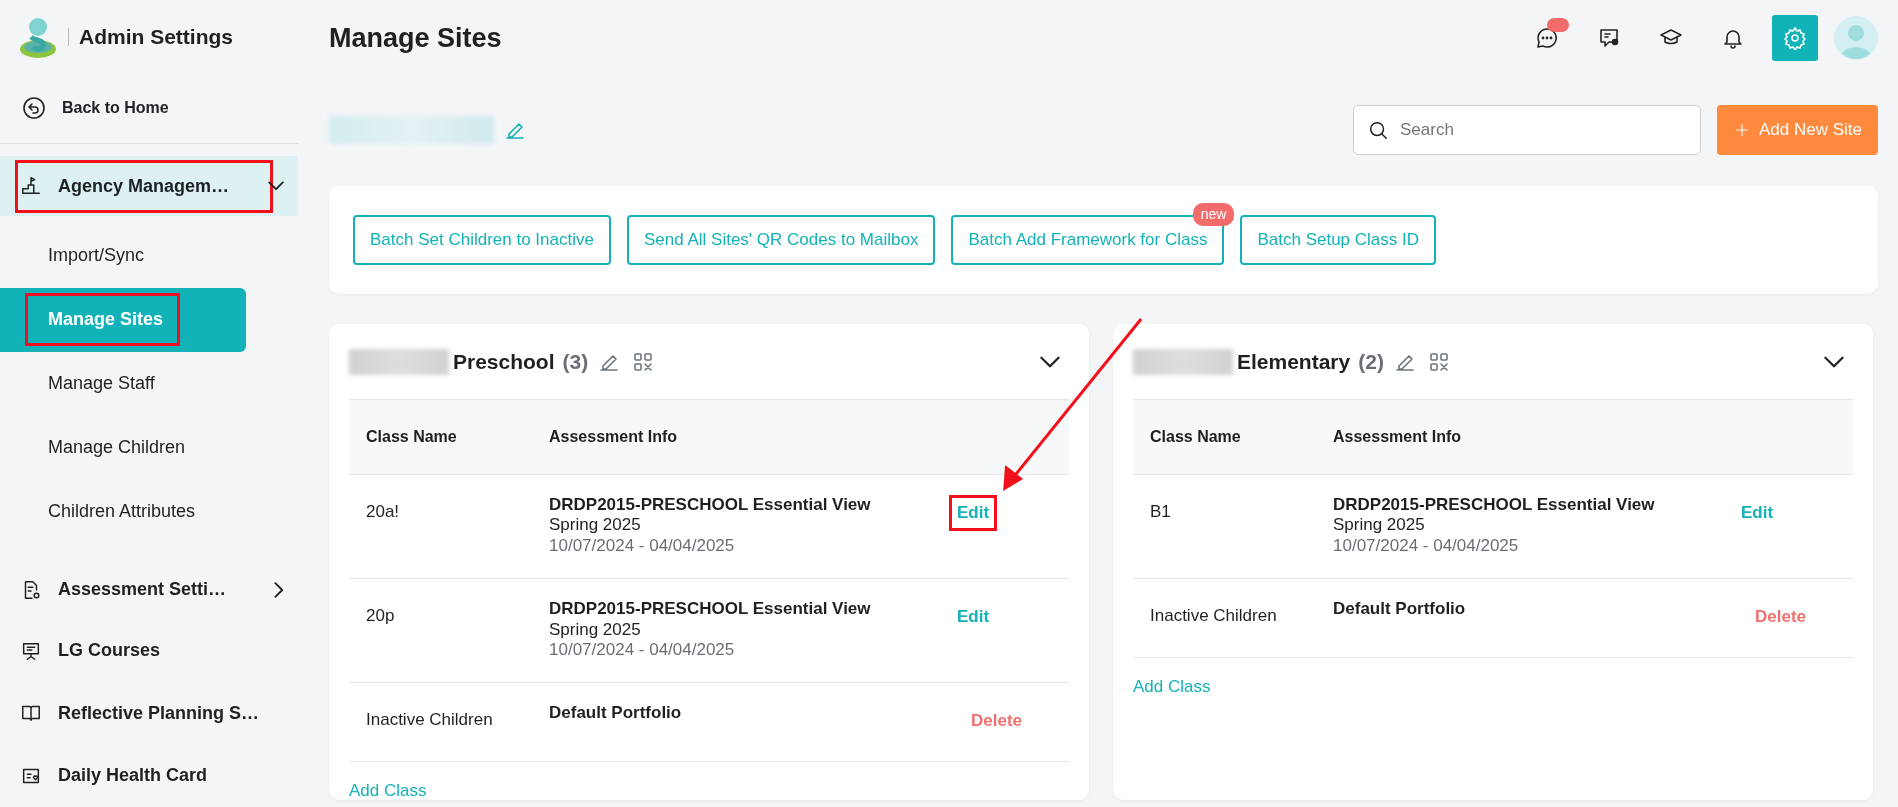 The image size is (1898, 807). I want to click on search-field: Search, so click(1527, 130).